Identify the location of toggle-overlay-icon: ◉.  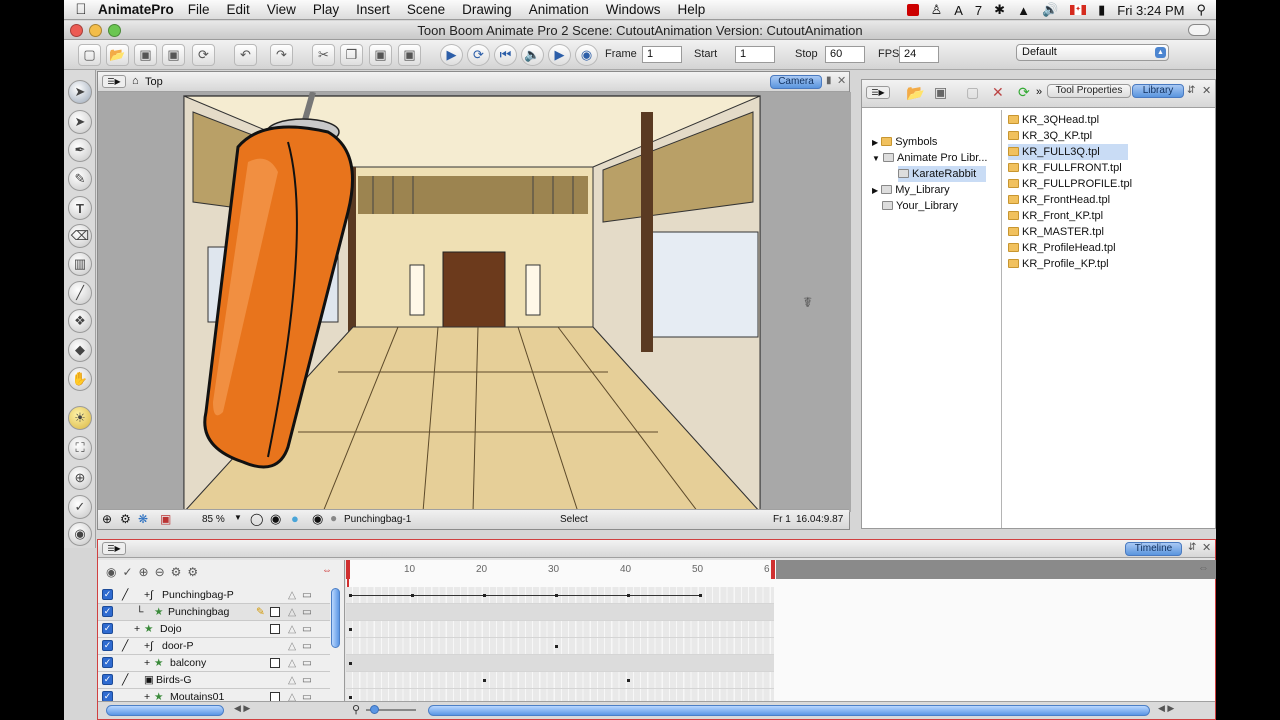
(317, 519).